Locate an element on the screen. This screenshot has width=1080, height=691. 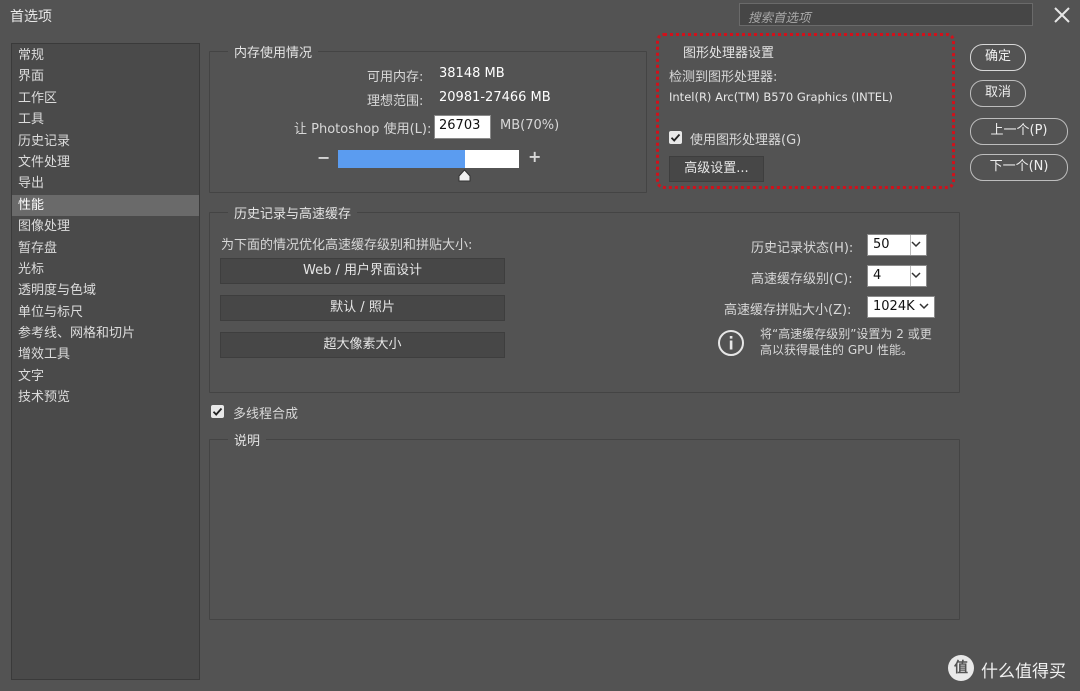
sidebar-item-interface: 界面 is located at coordinates (105, 76).